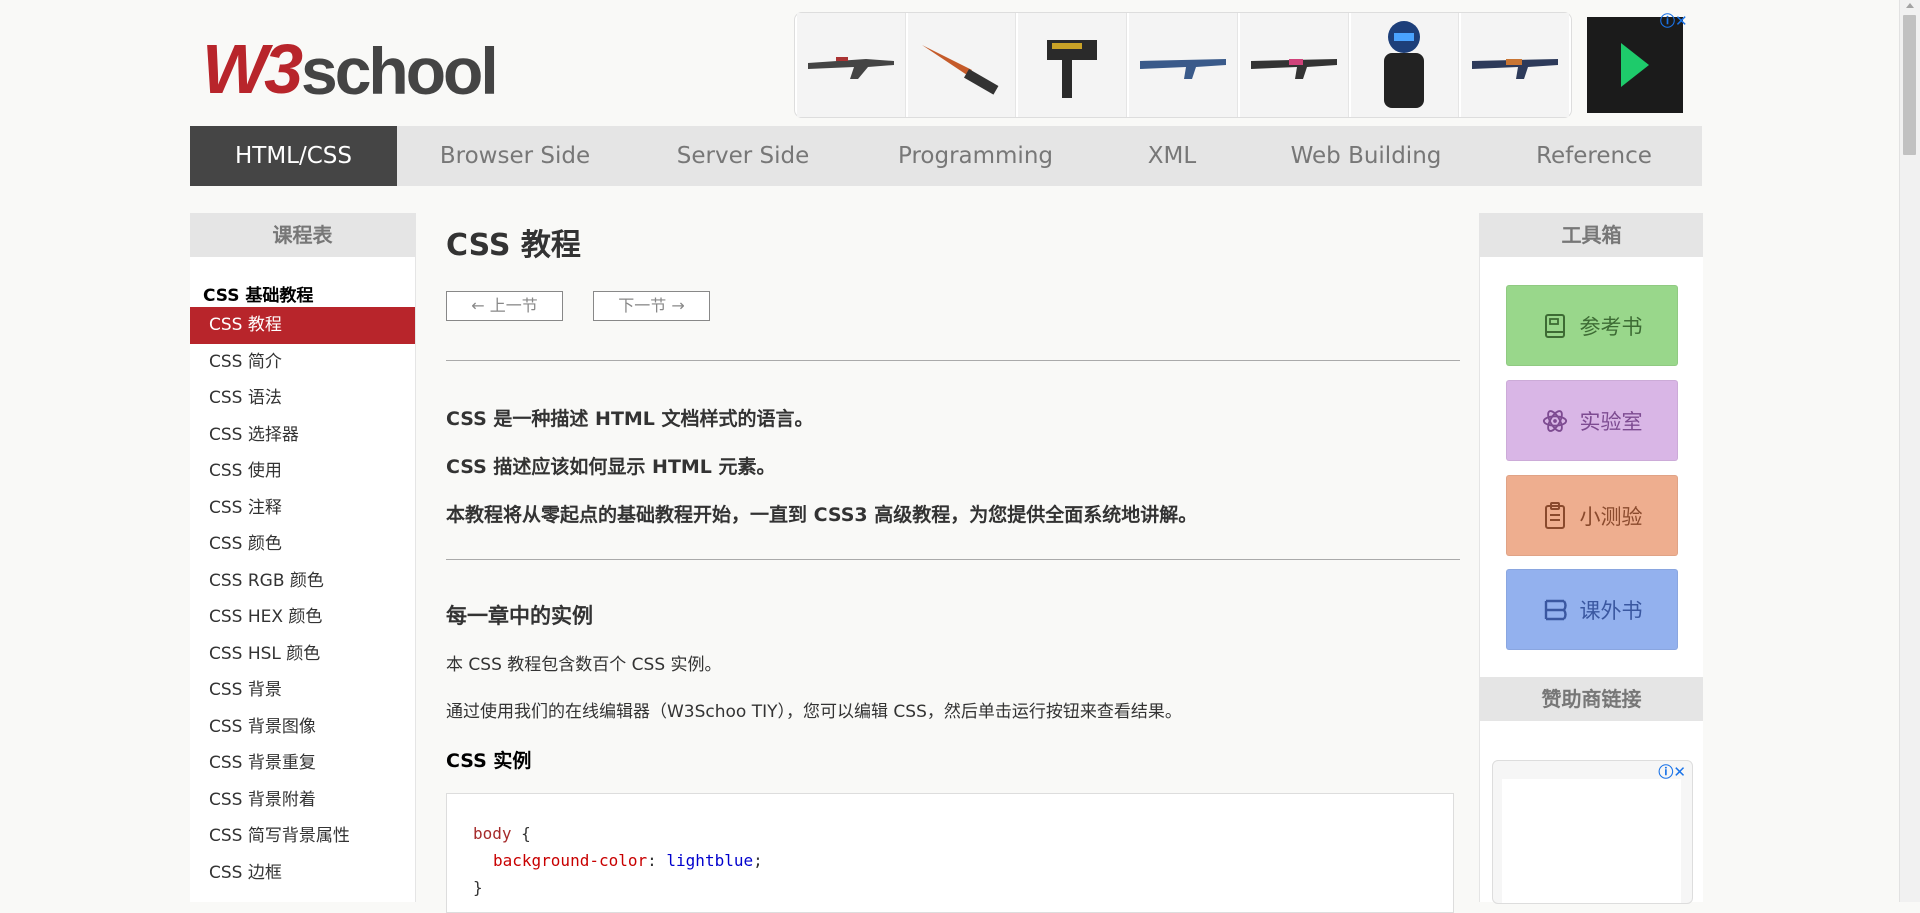  I want to click on ad-rifle-icon, so click(851, 65).